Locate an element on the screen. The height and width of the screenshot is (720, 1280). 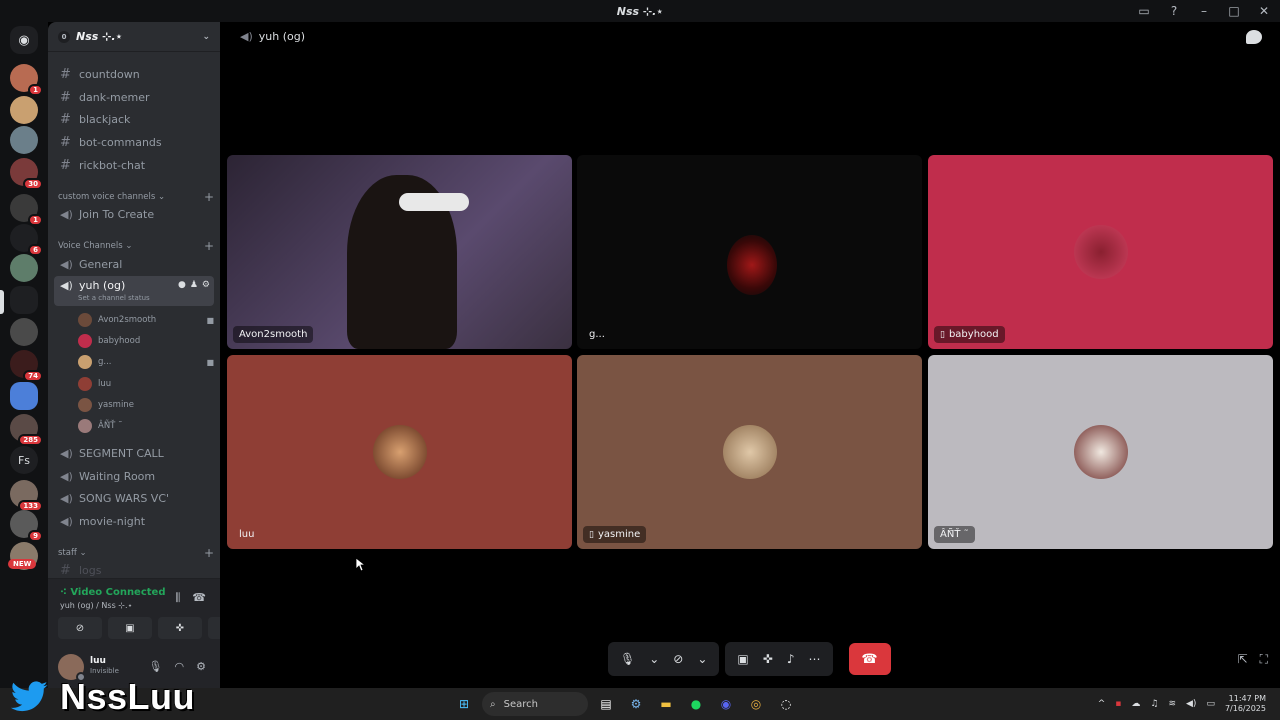
channel-status: Set a channel status is located at coordinates (114, 298).